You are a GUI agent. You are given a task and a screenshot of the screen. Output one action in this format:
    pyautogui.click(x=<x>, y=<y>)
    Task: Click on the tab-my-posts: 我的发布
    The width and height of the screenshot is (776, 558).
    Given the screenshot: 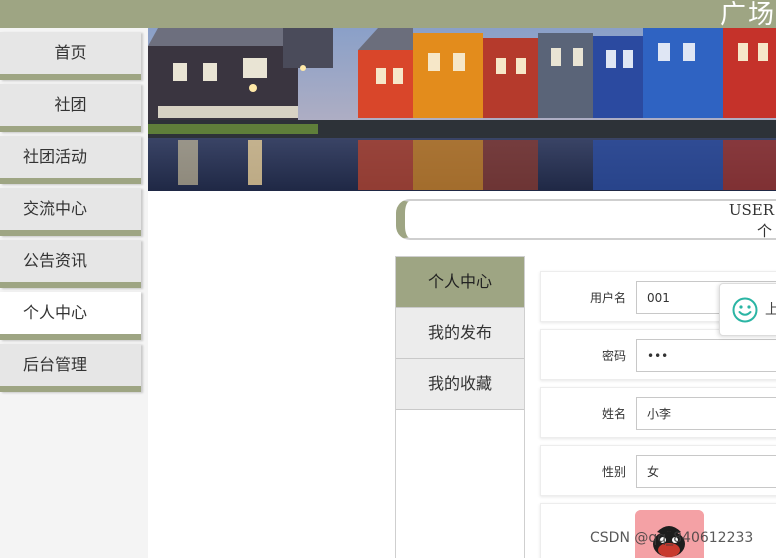 What is the action you would take?
    pyautogui.click(x=460, y=333)
    